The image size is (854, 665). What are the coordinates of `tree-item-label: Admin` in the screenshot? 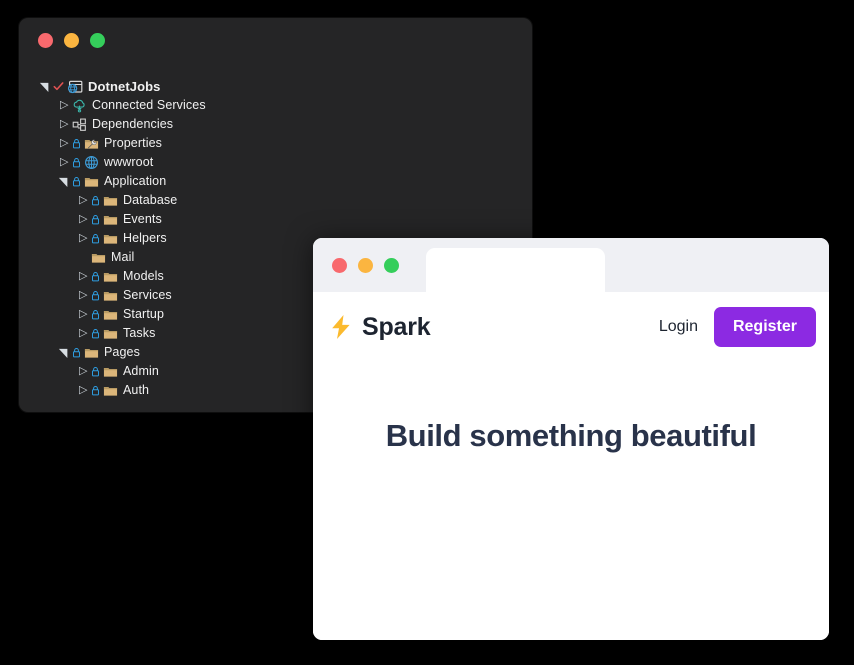 It's located at (141, 371).